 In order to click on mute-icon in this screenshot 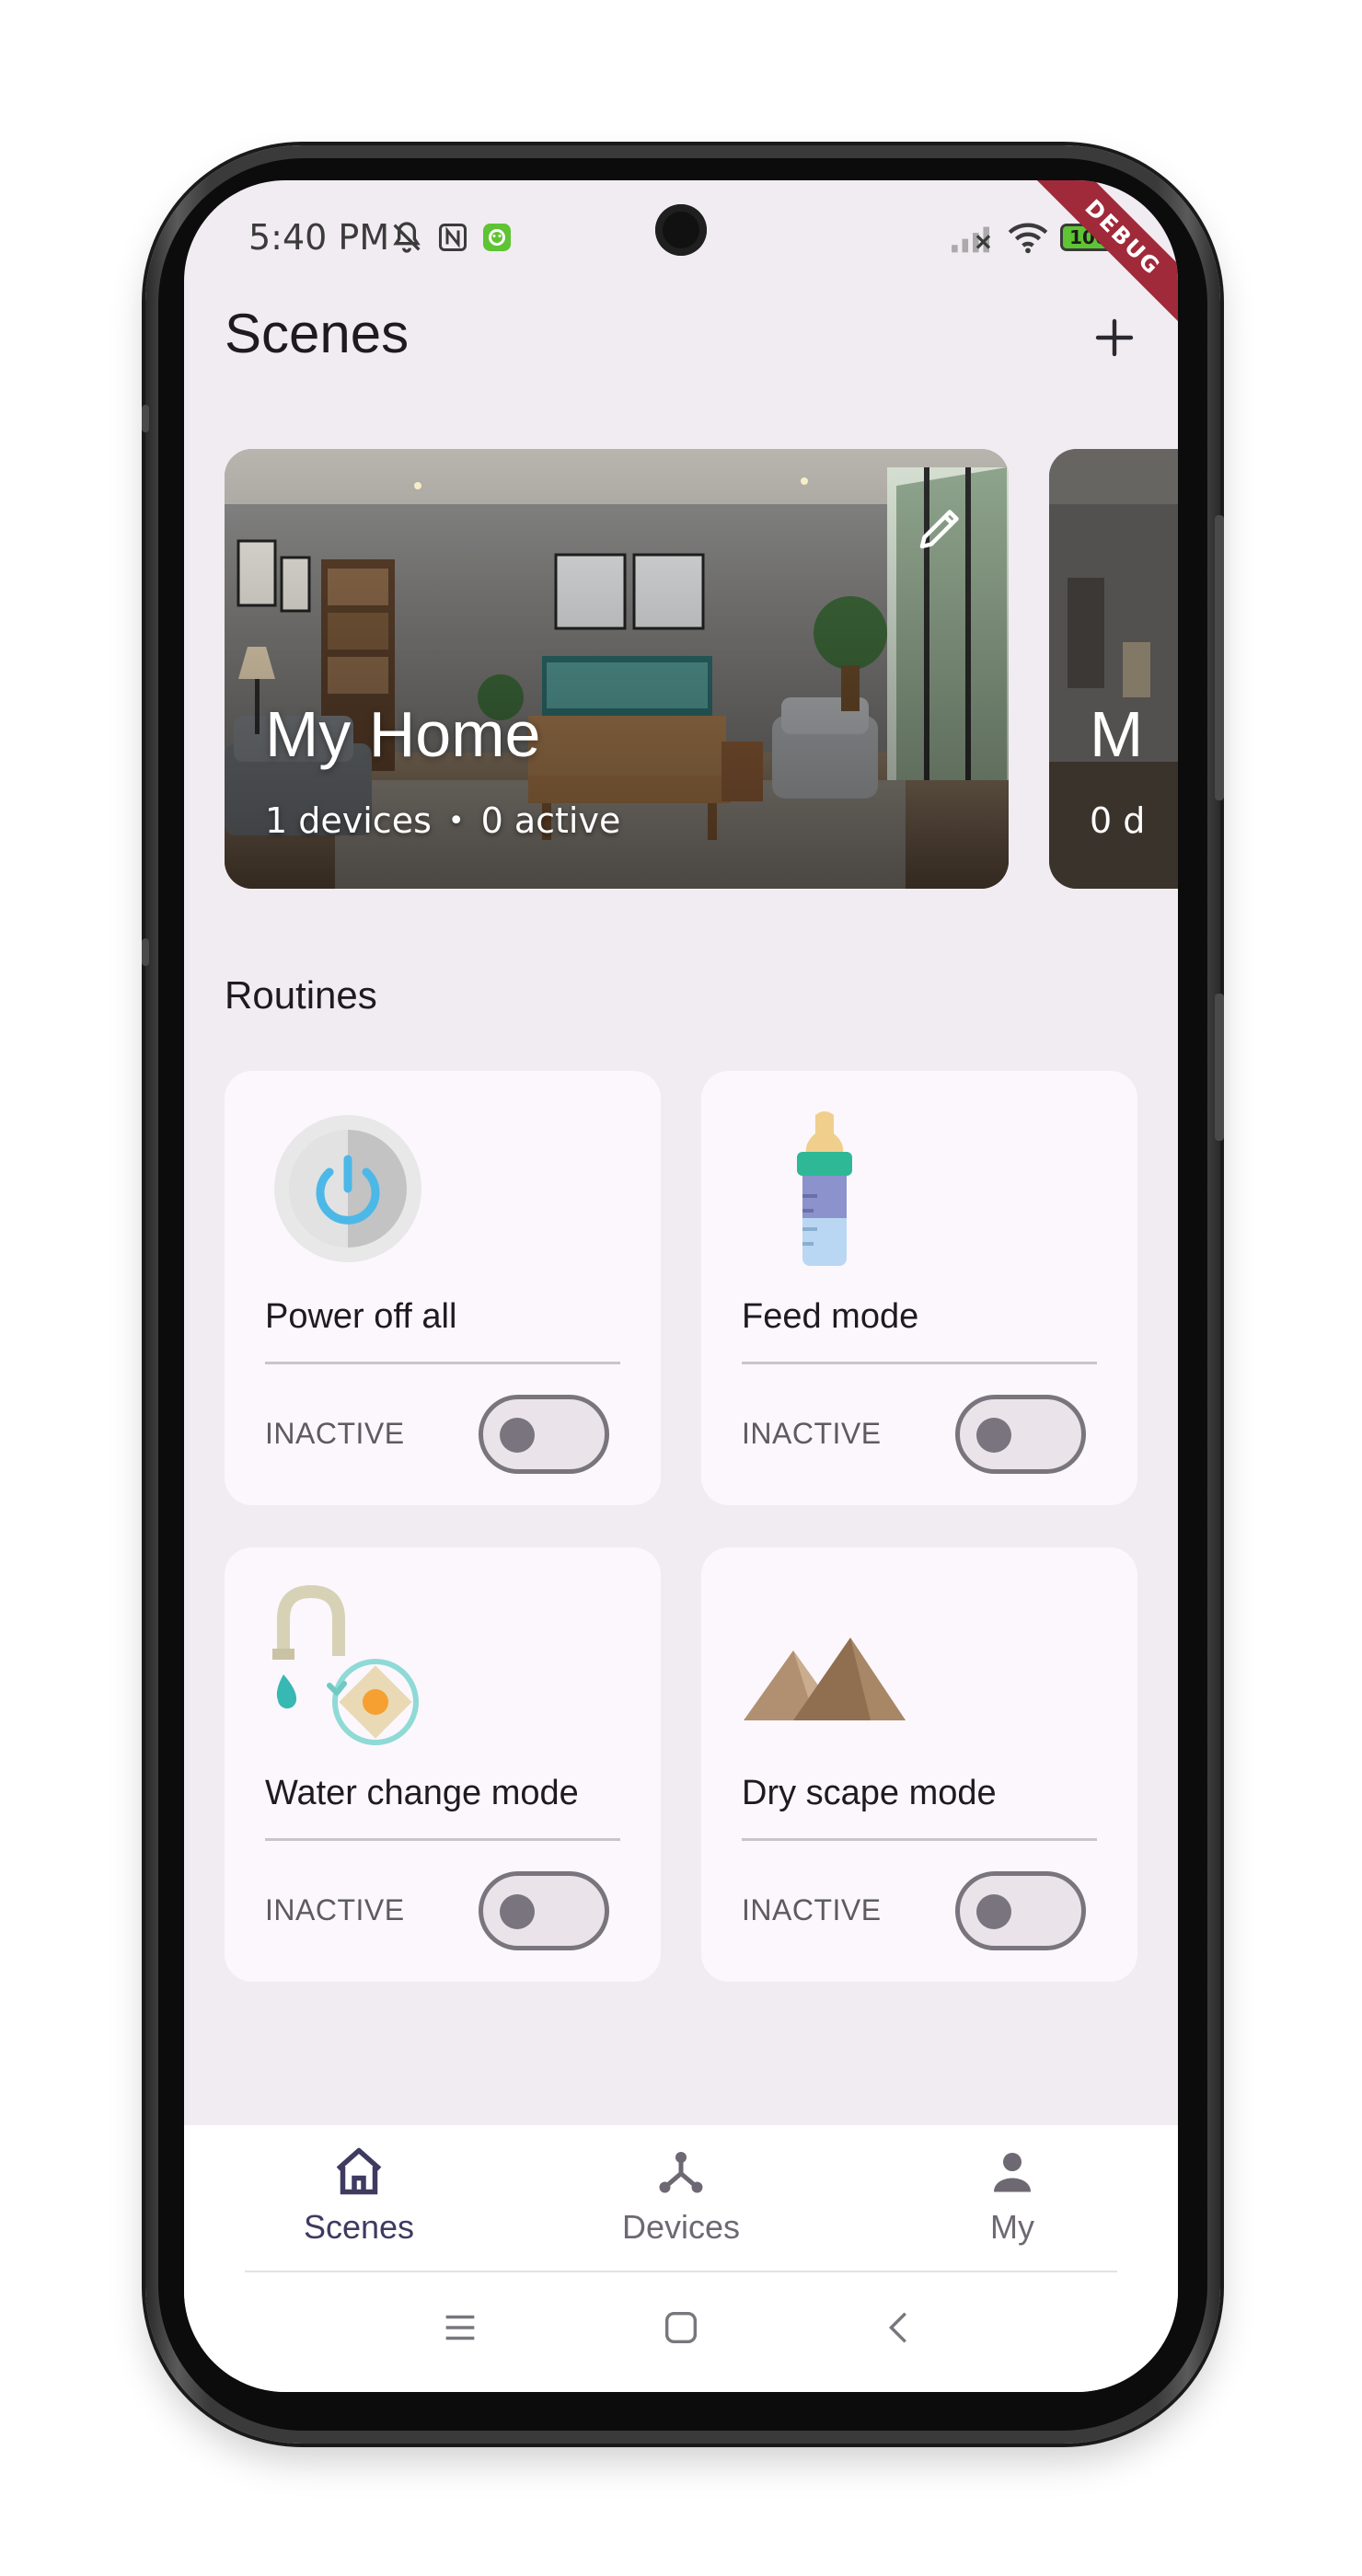, I will do `click(407, 237)`.